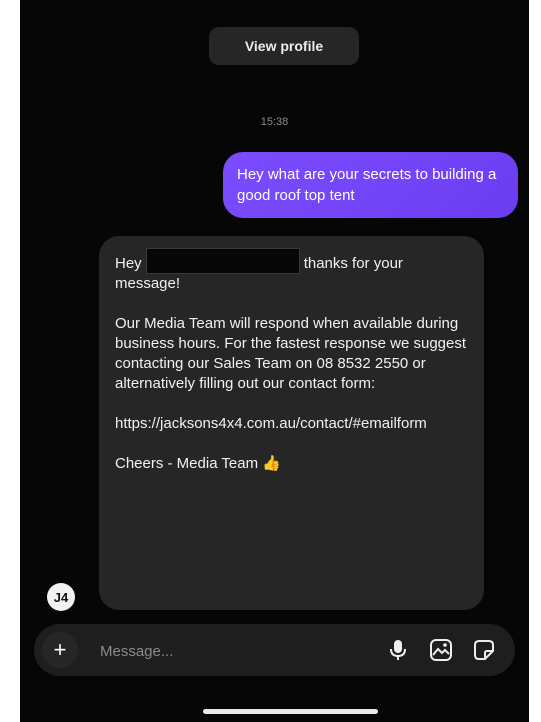  I want to click on message-timestamp: 15:38, so click(274, 122).